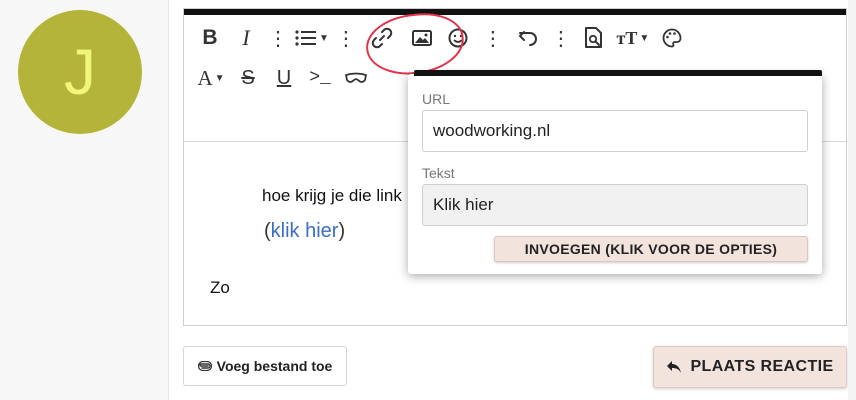 This screenshot has height=400, width=856. I want to click on paren-close: ), so click(342, 231).